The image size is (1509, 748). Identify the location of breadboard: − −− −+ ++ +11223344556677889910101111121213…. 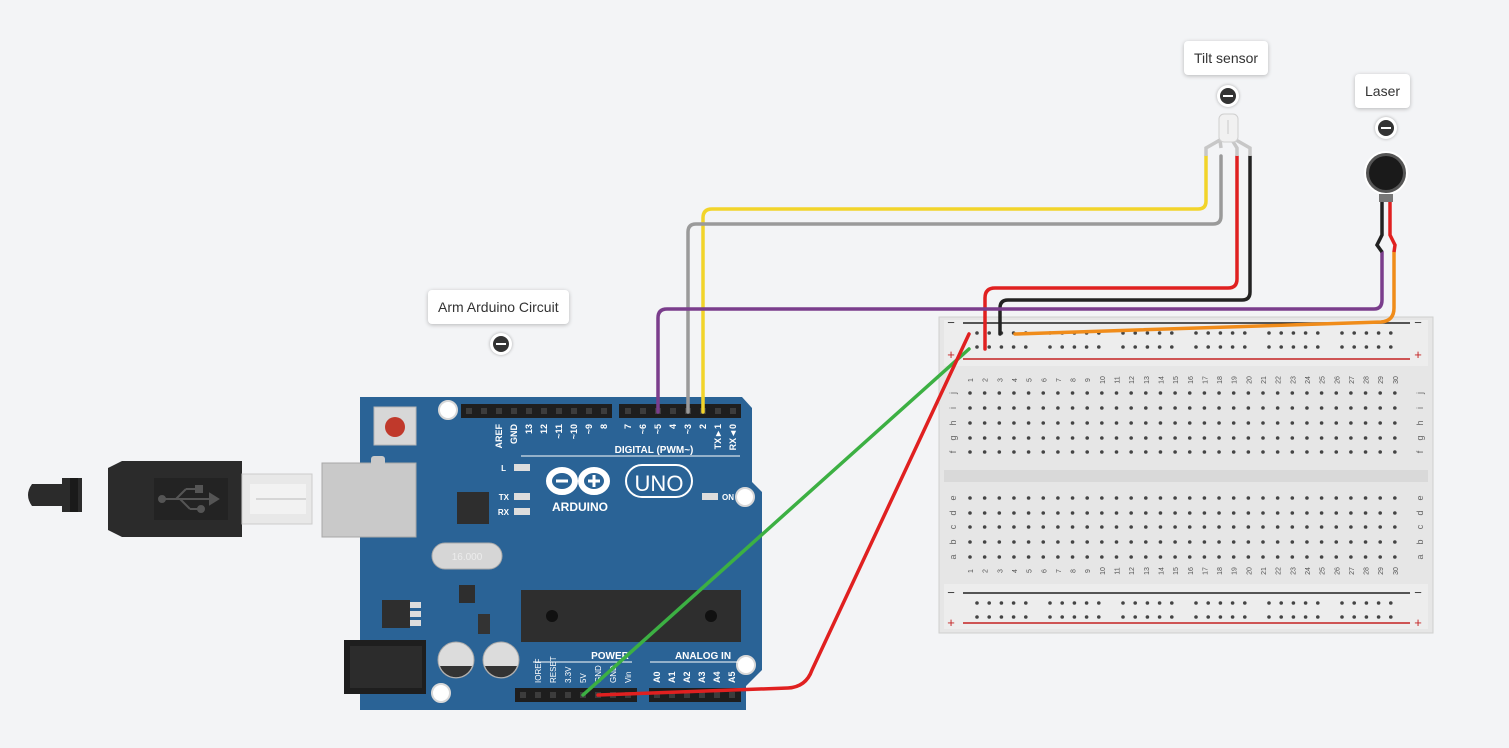
(1186, 474).